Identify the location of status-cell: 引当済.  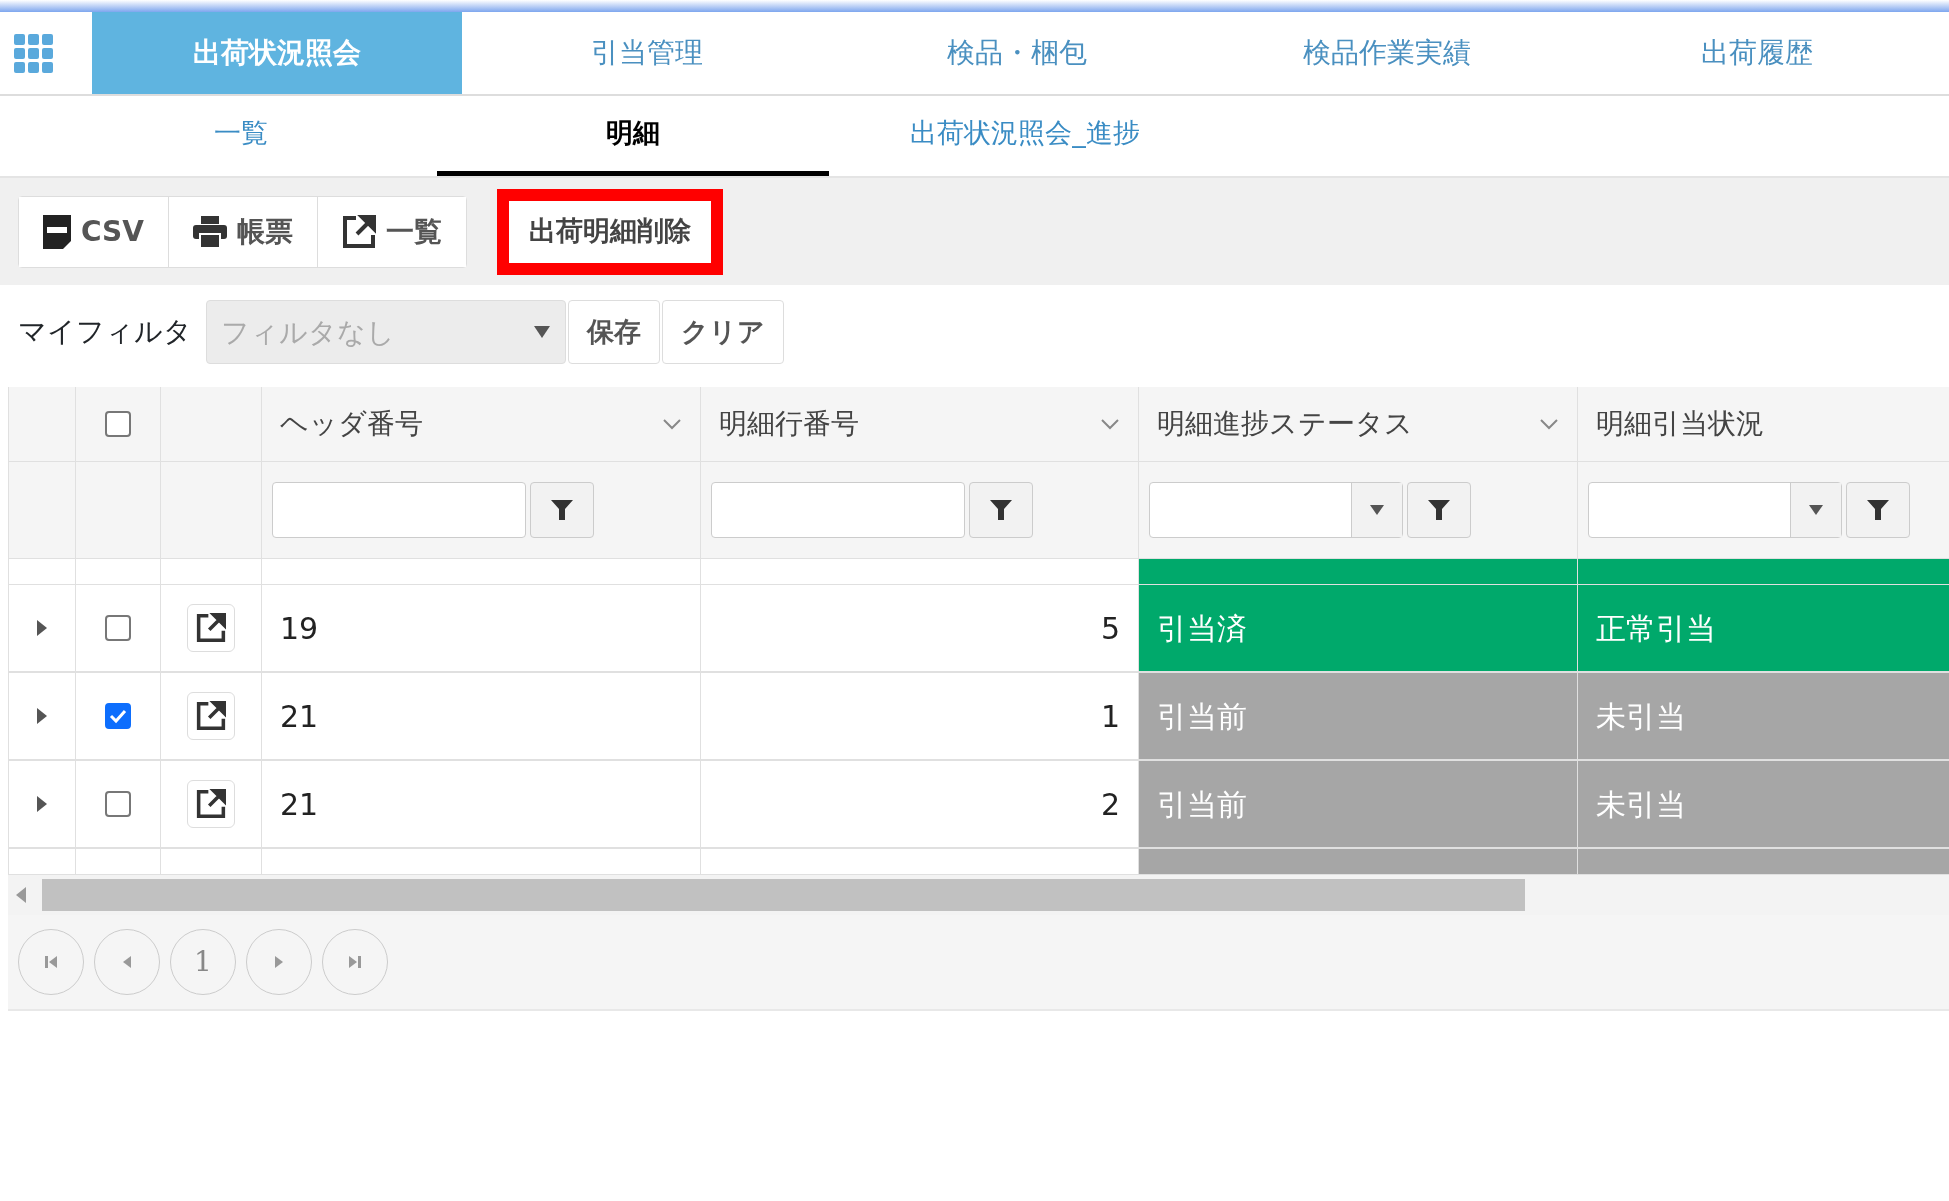
(1358, 629).